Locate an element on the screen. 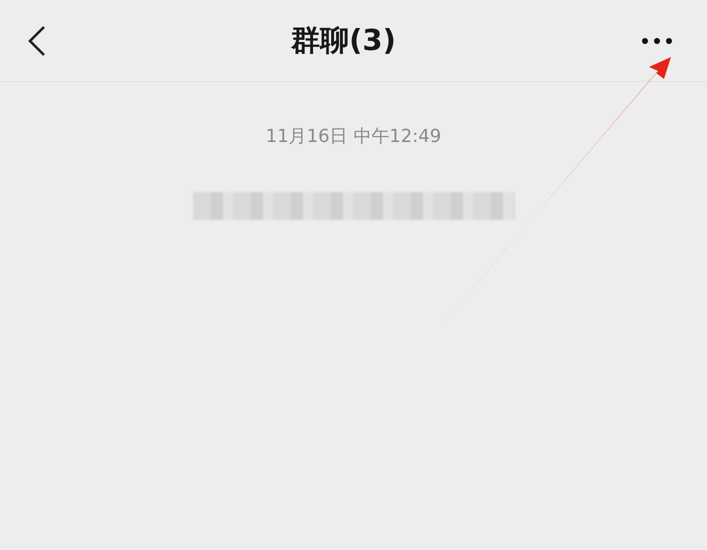  message-timestamp: 11月16日 中午12:49 is located at coordinates (354, 136).